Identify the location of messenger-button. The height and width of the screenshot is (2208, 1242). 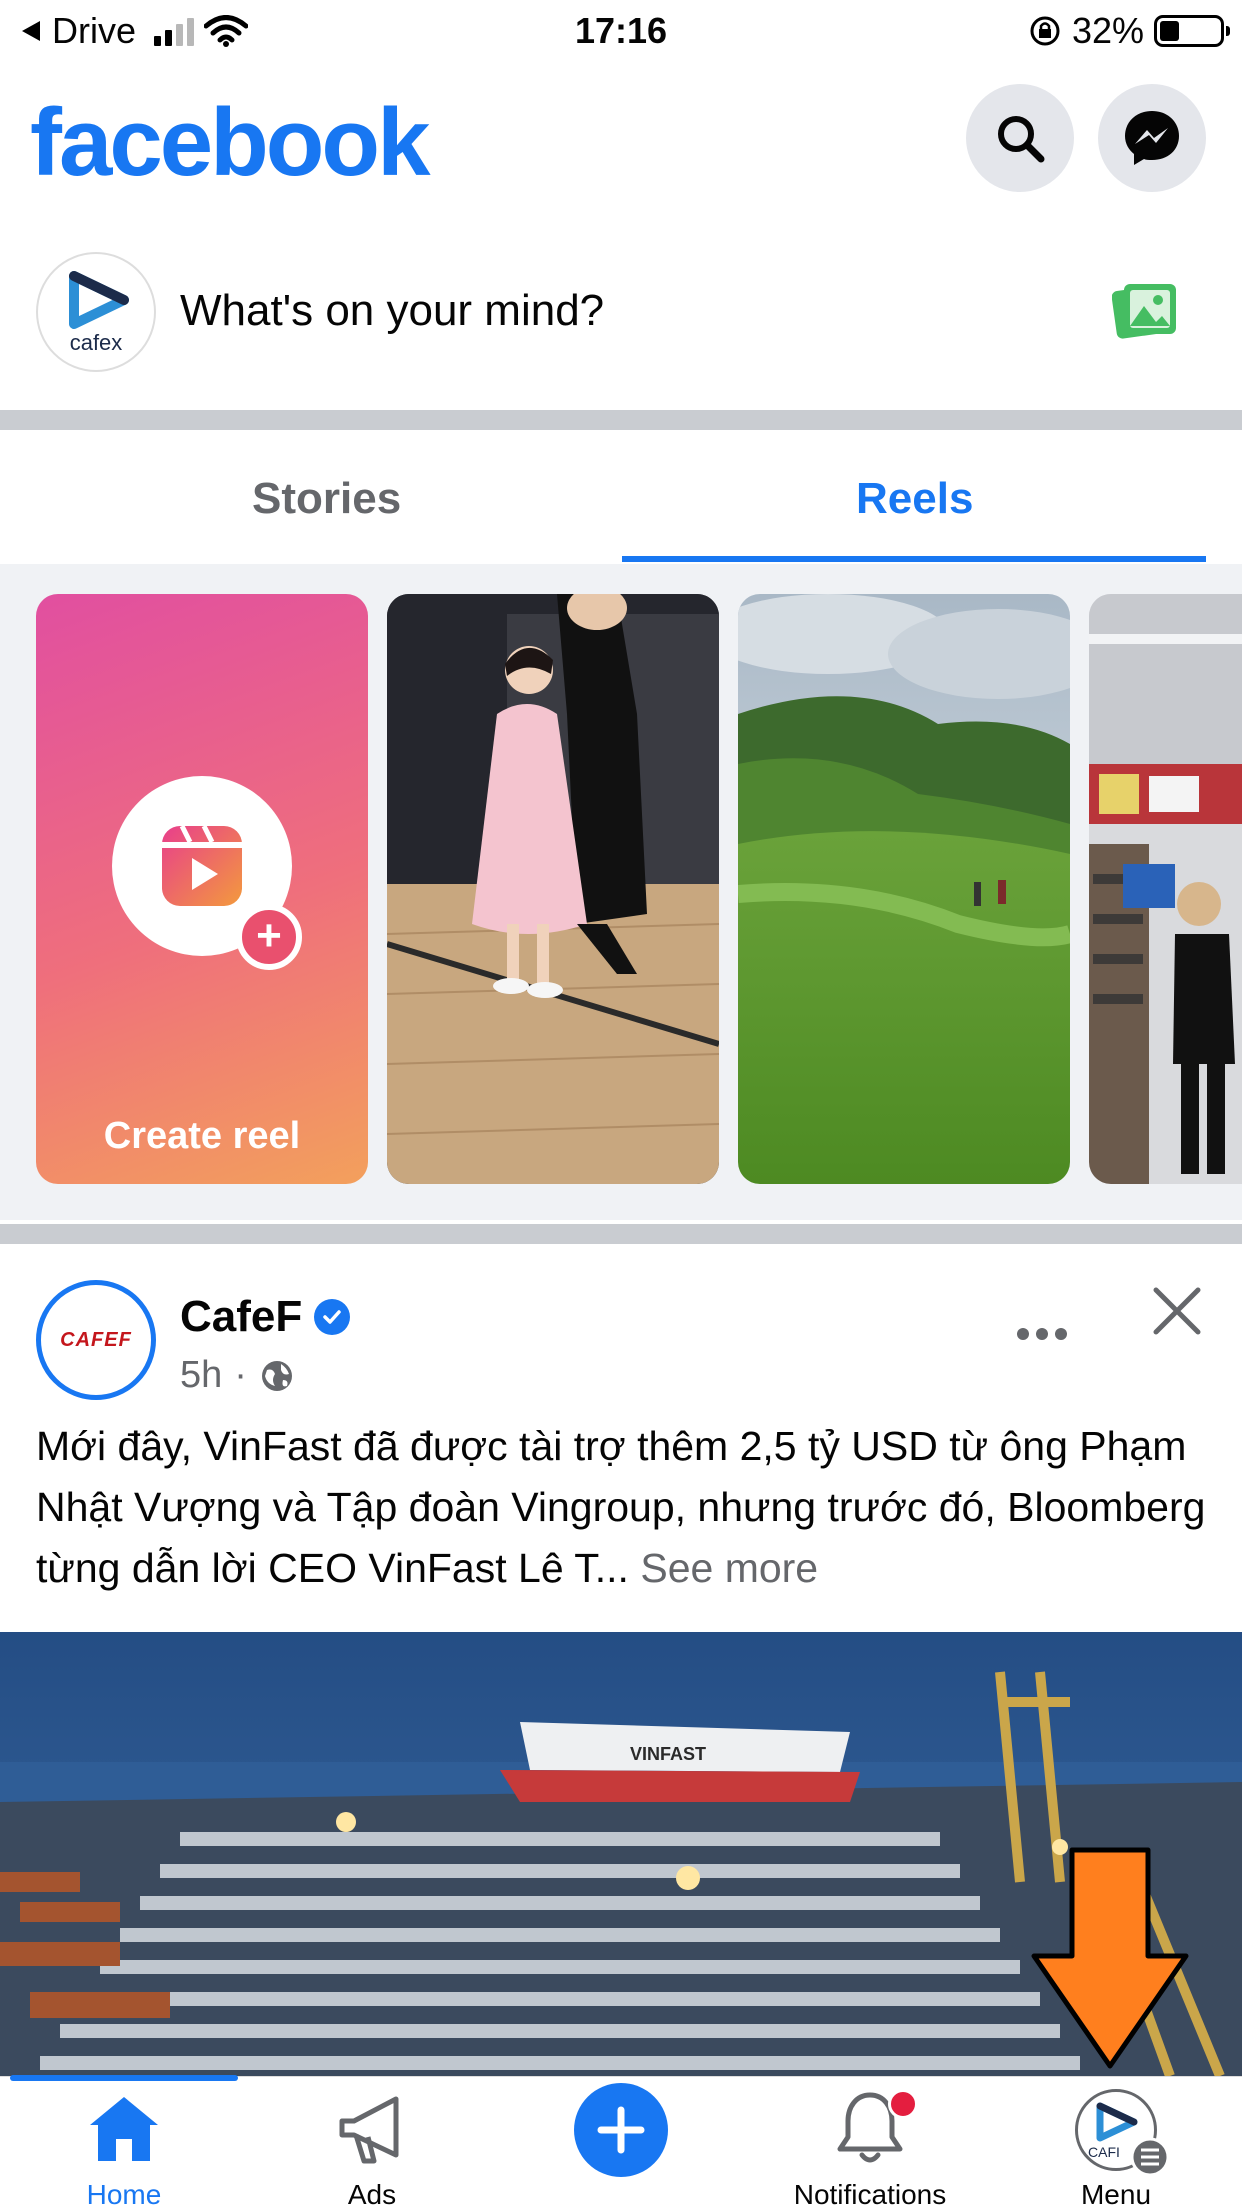
(1152, 138).